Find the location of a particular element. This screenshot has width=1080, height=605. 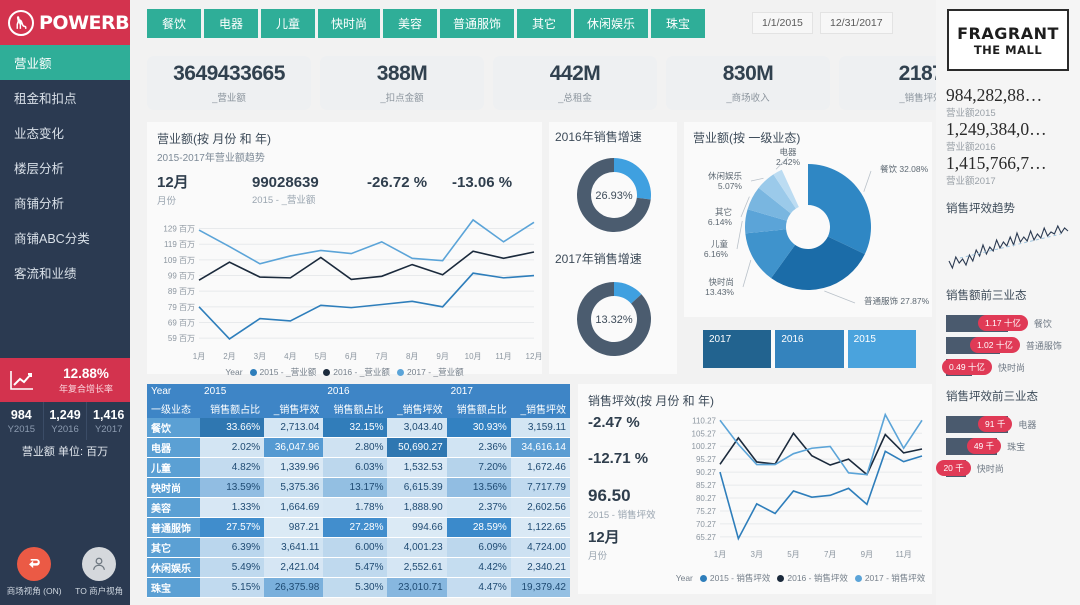

performance-chart-legend: Year 2015 - 销售坪效 2016 - 销售坪效 2017 - 销售坪效 is located at coordinates (800, 578).